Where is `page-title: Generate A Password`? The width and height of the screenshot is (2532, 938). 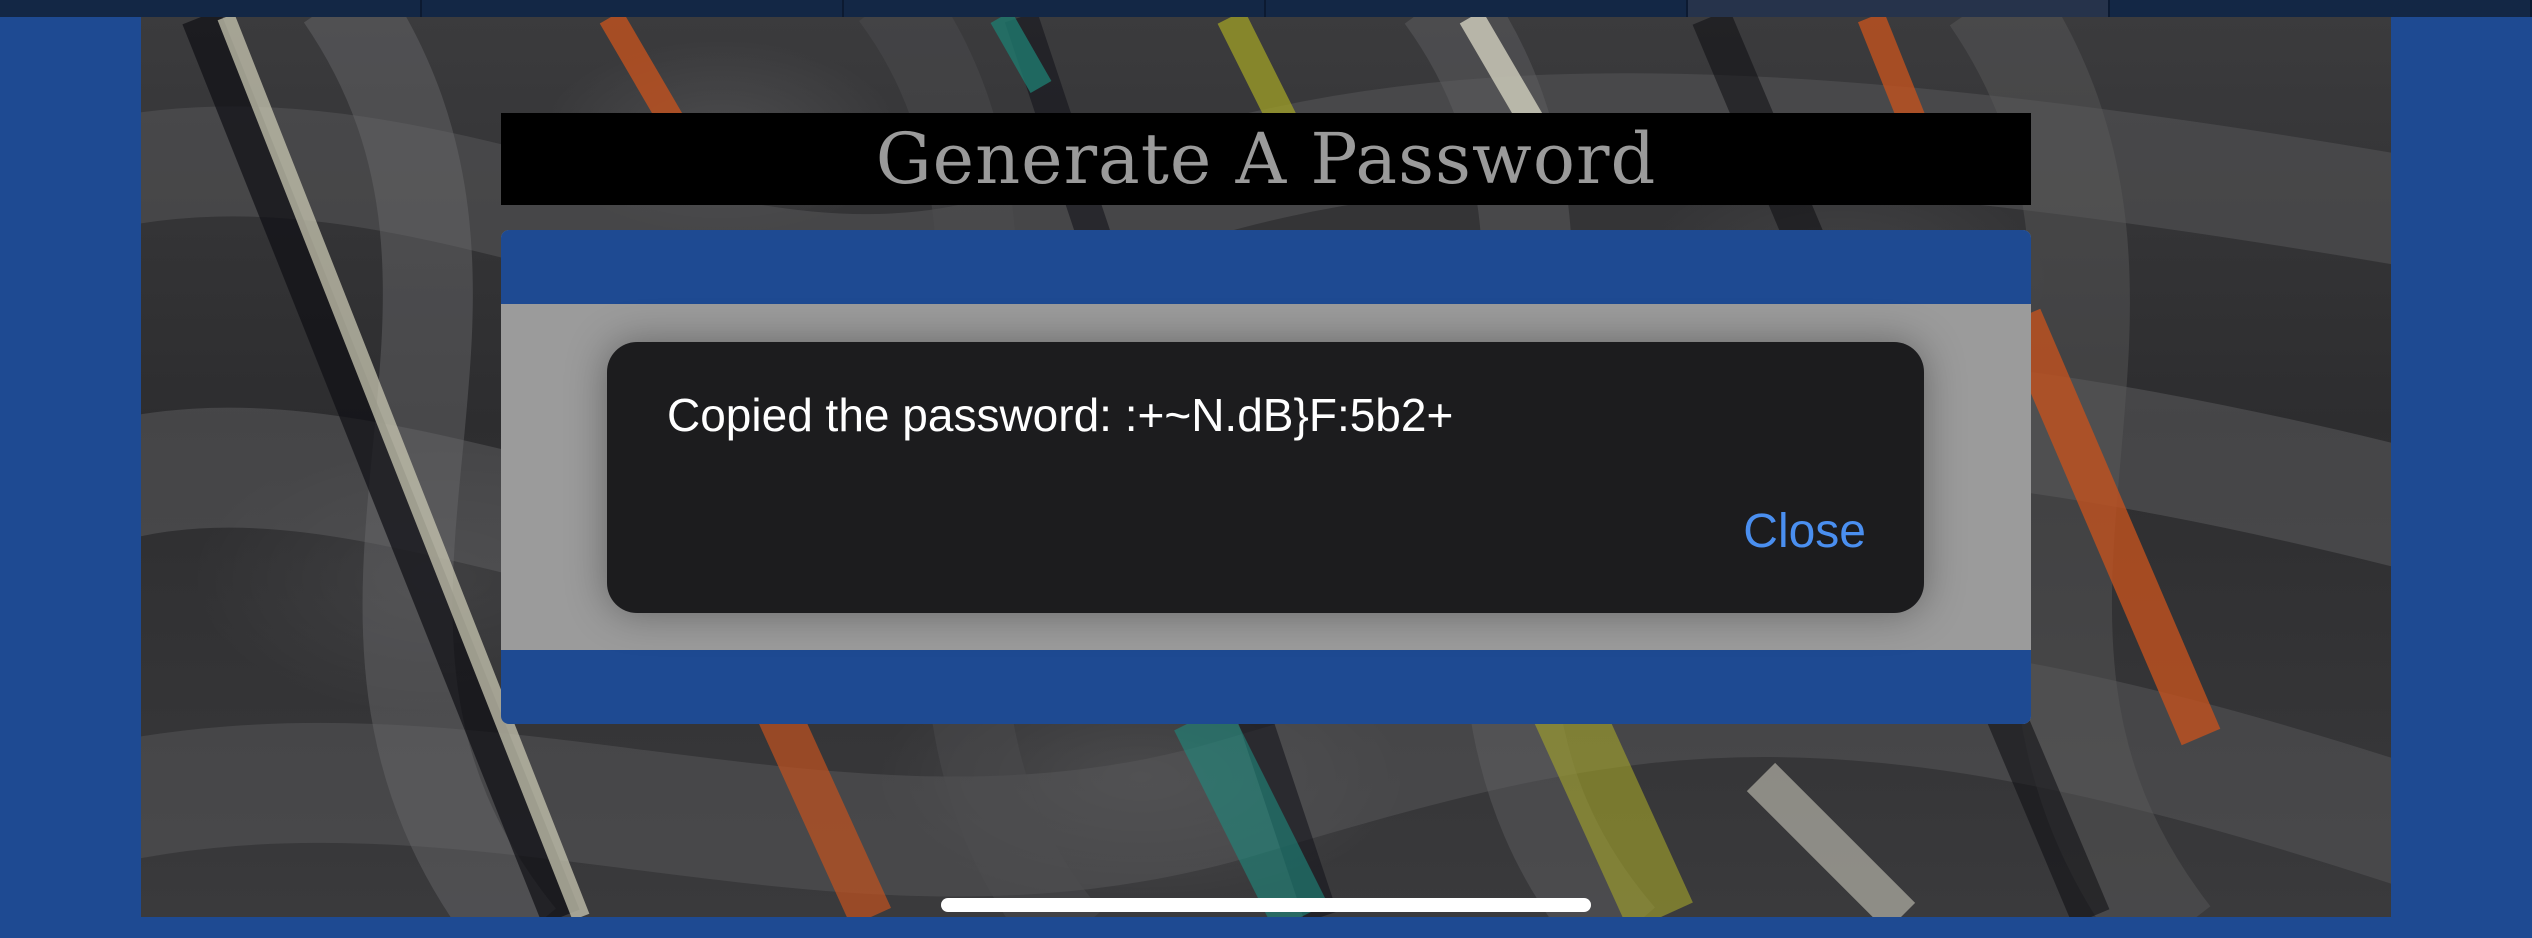 page-title: Generate A Password is located at coordinates (1266, 159).